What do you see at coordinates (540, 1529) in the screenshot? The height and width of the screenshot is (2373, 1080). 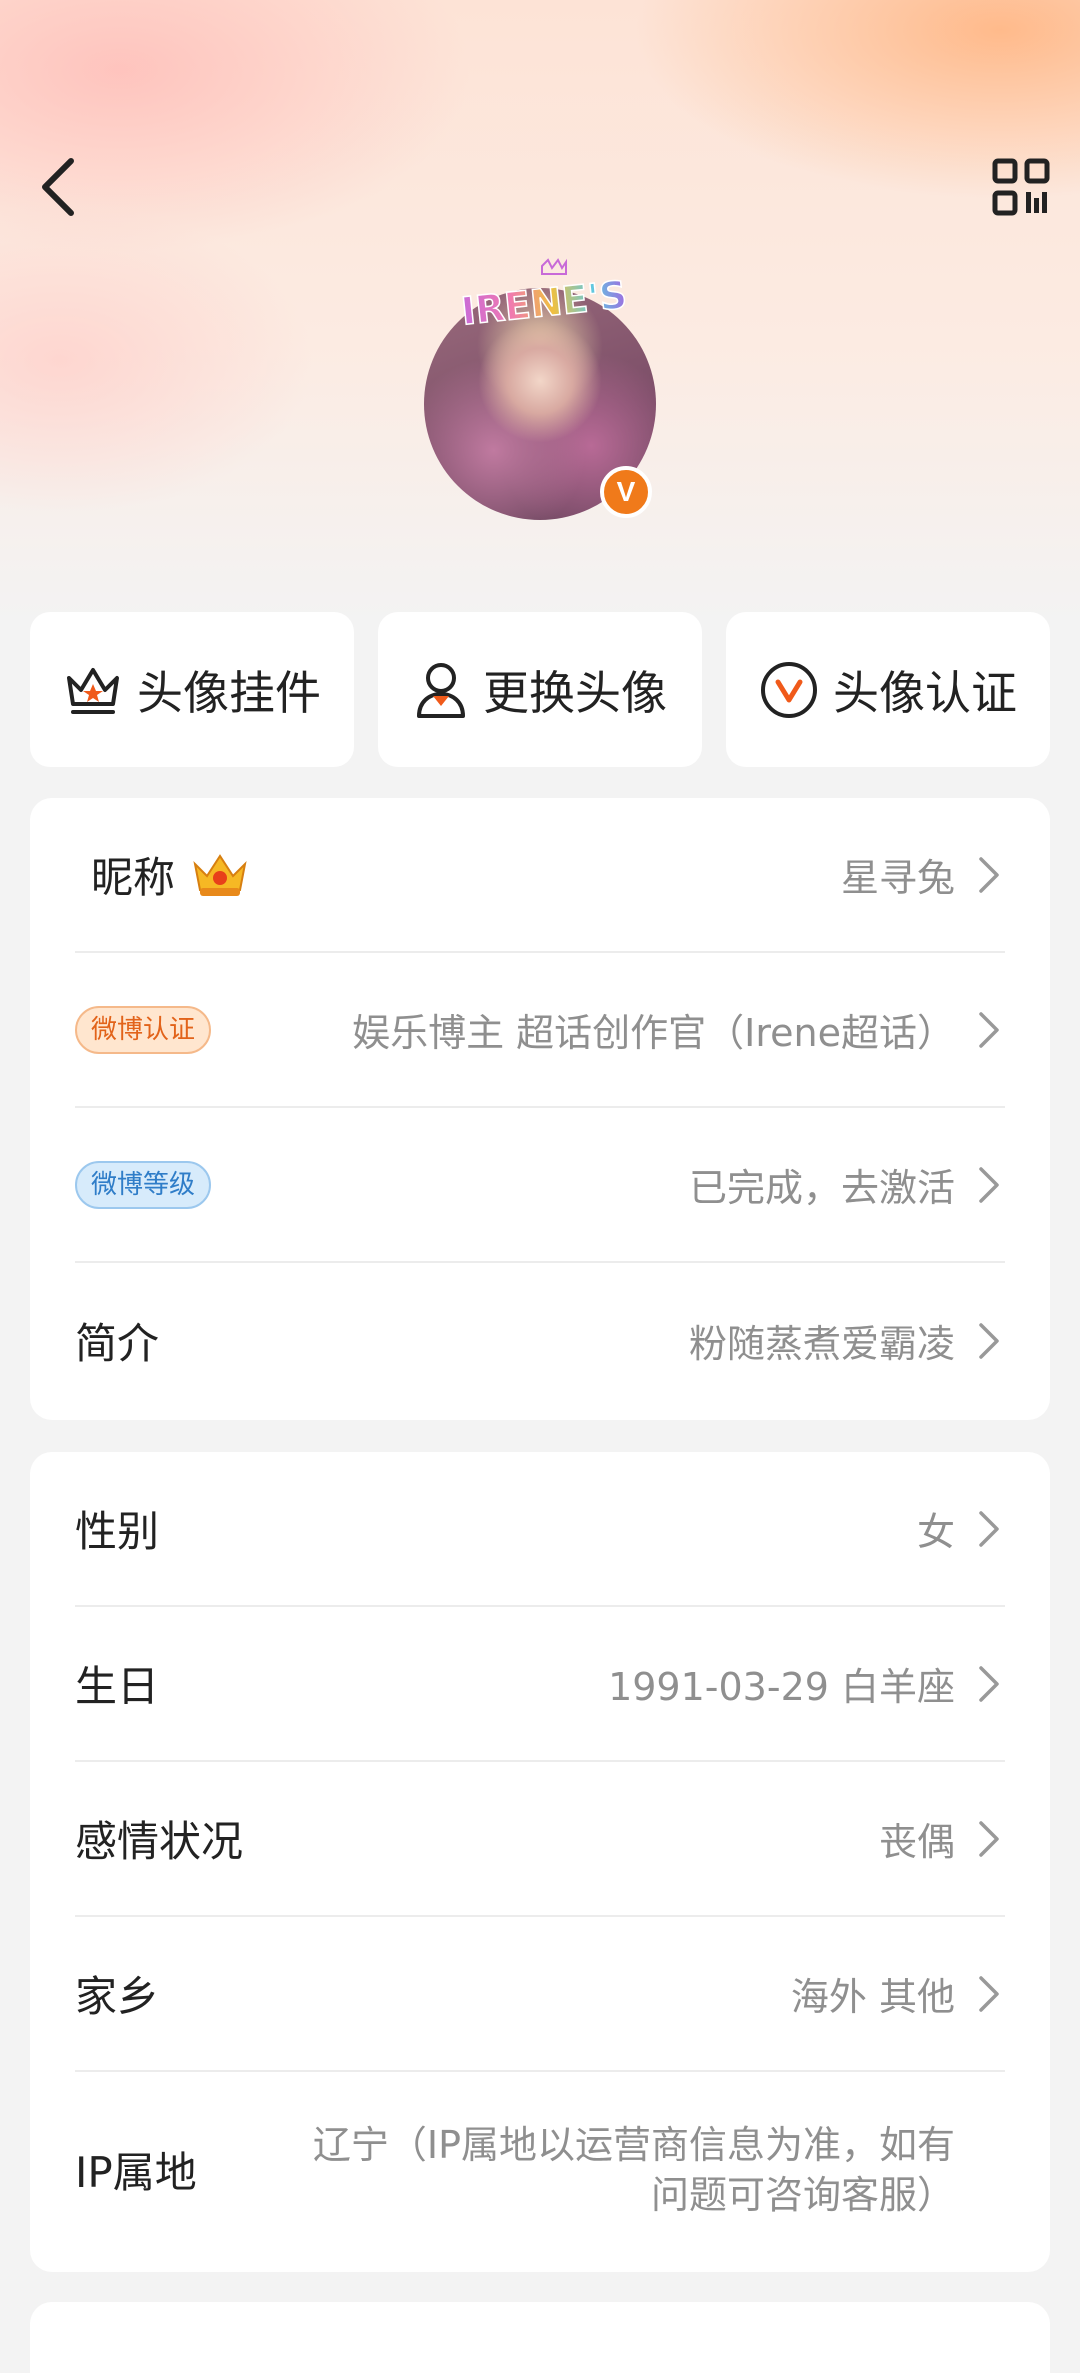 I see `gender-row: 性别 女` at bounding box center [540, 1529].